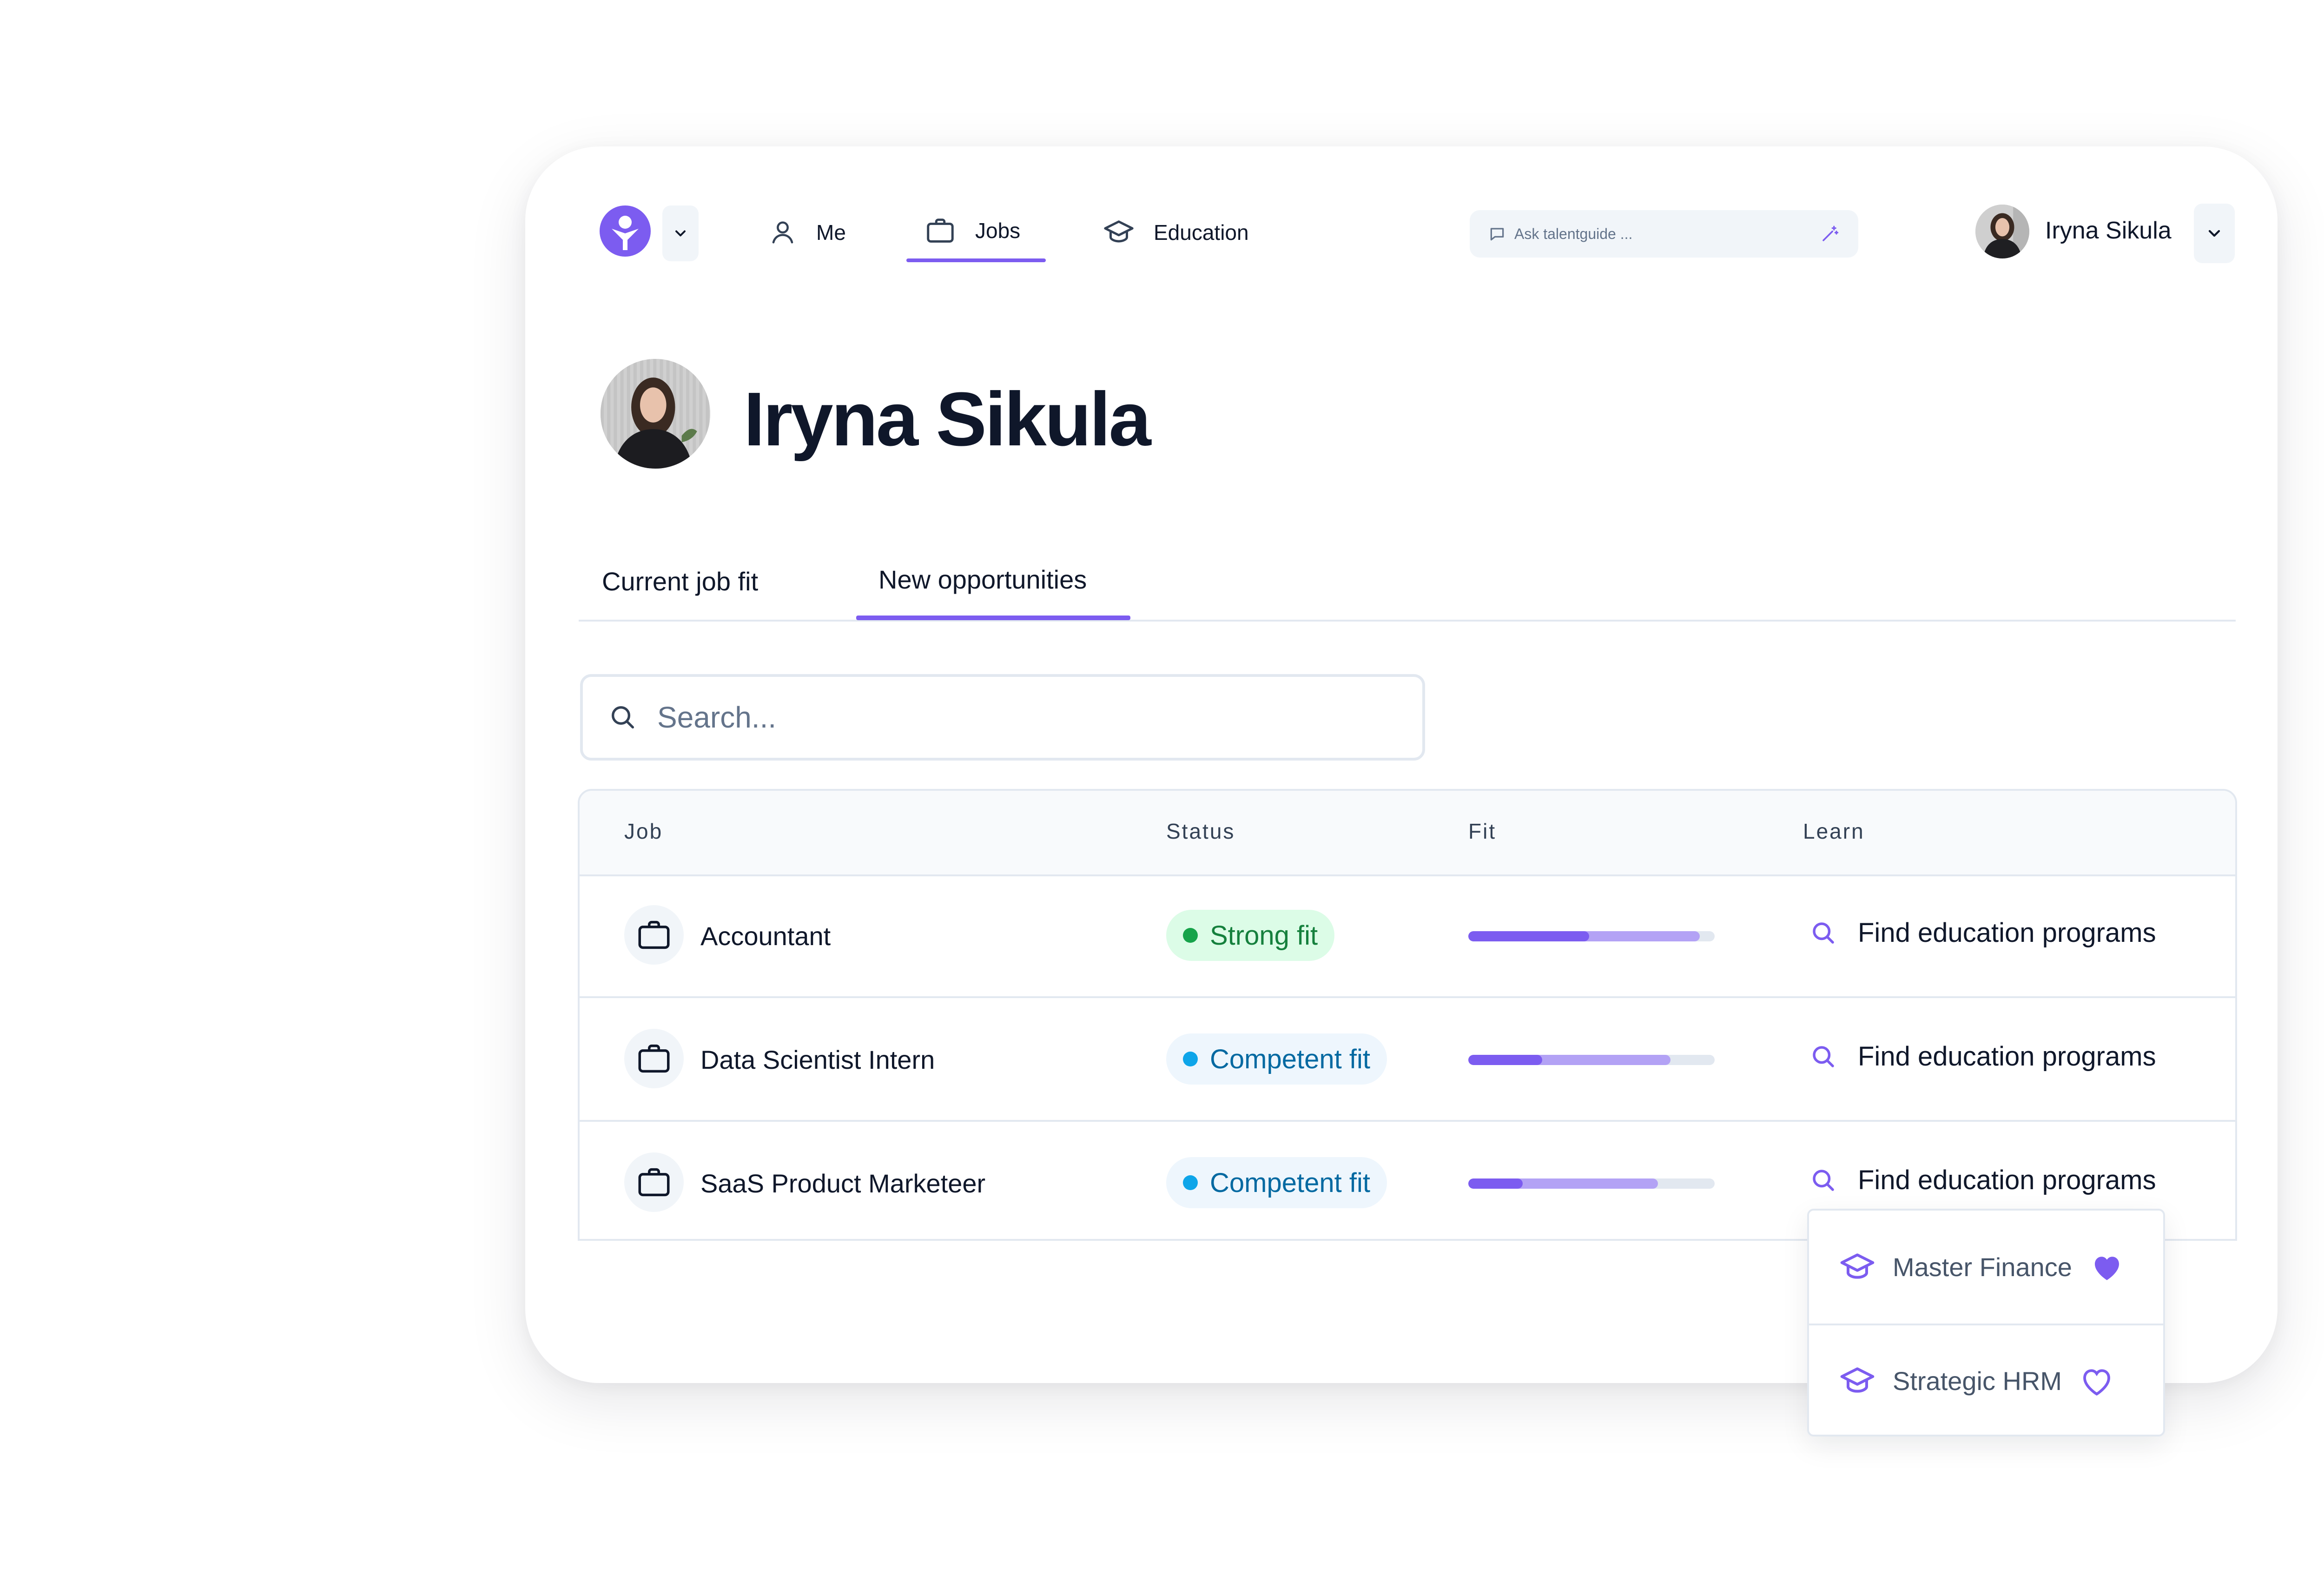  I want to click on chat-bubble-icon, so click(1497, 234).